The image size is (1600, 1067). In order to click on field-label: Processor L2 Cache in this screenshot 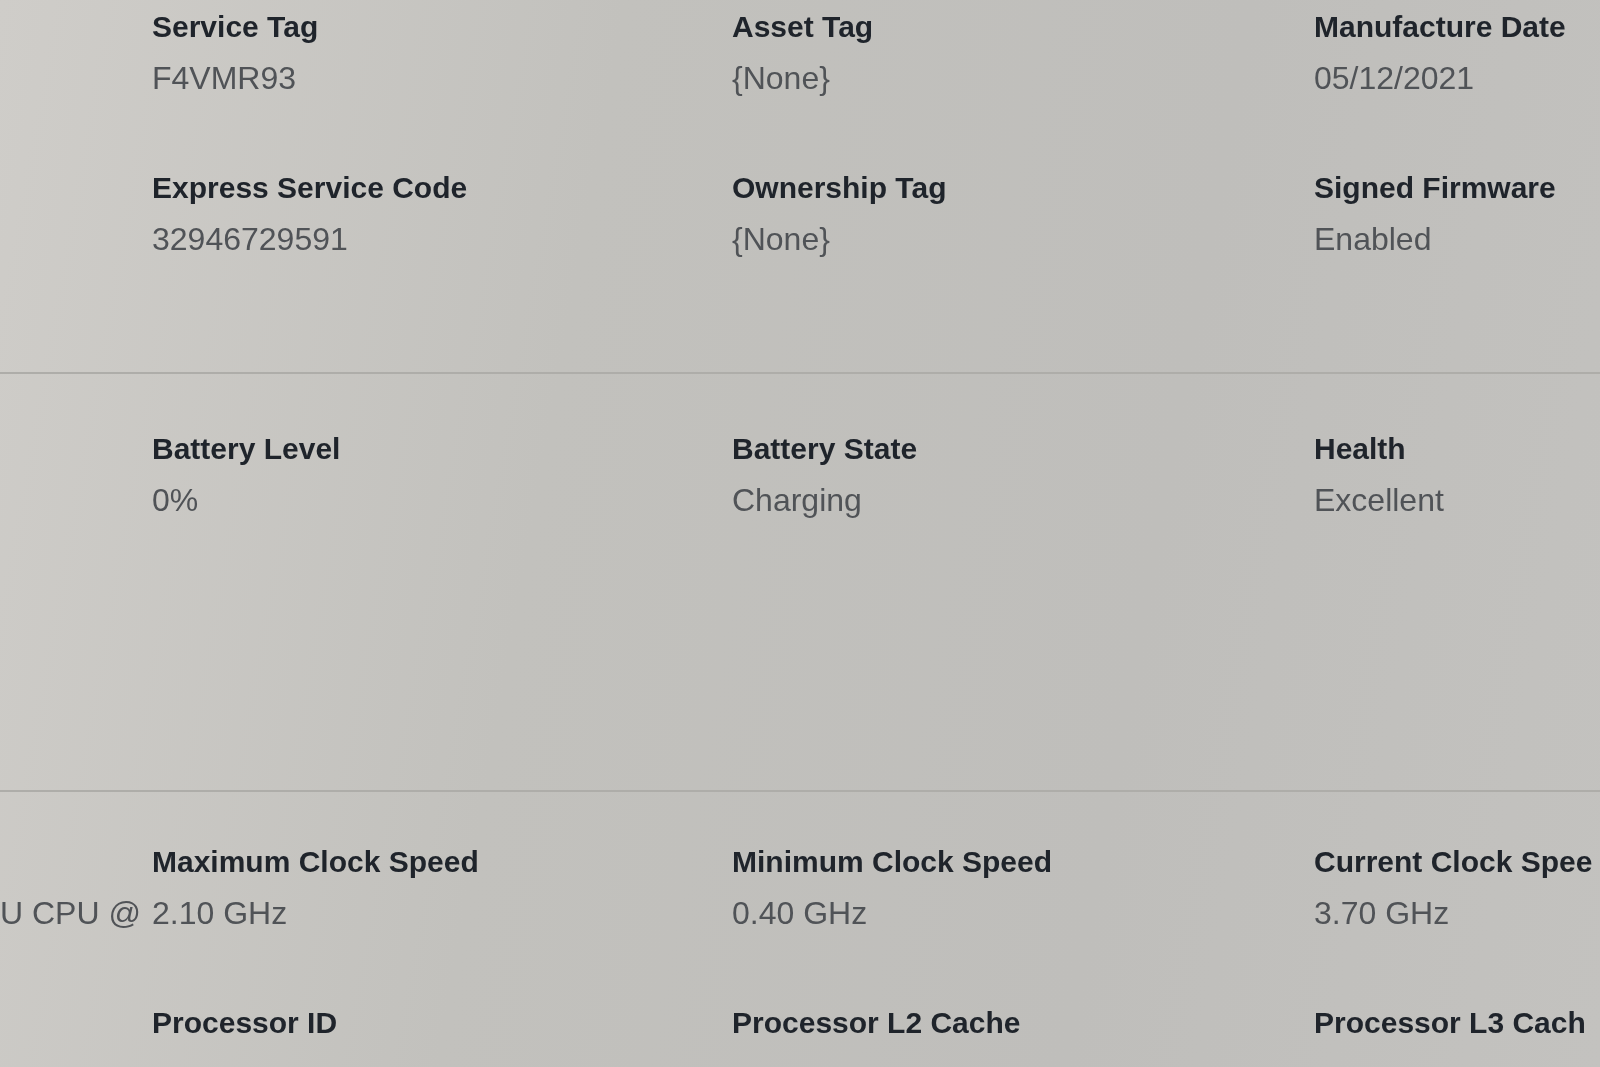, I will do `click(876, 1023)`.